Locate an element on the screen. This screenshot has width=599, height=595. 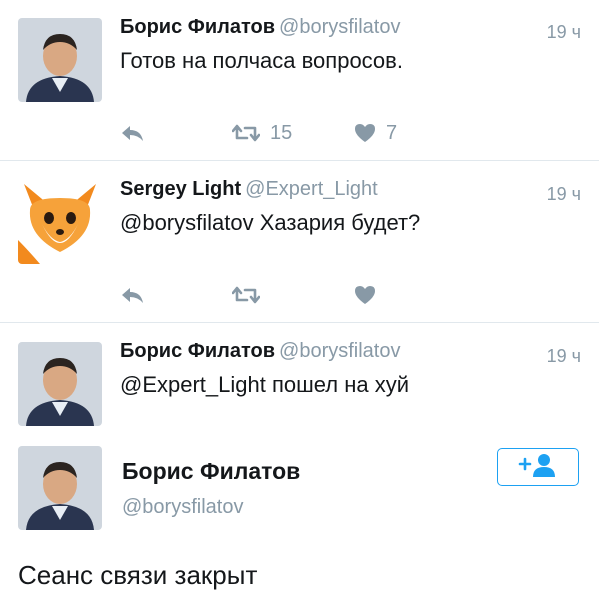
tweet-actions is located at coordinates (270, 297).